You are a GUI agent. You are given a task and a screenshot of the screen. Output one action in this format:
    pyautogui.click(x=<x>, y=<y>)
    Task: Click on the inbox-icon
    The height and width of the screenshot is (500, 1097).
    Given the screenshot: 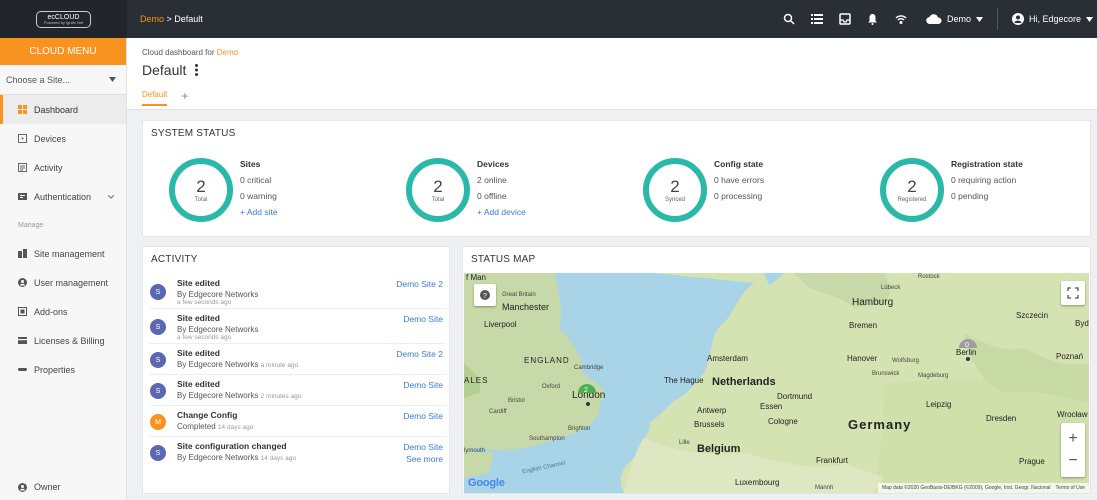 What is the action you would take?
    pyautogui.click(x=845, y=19)
    